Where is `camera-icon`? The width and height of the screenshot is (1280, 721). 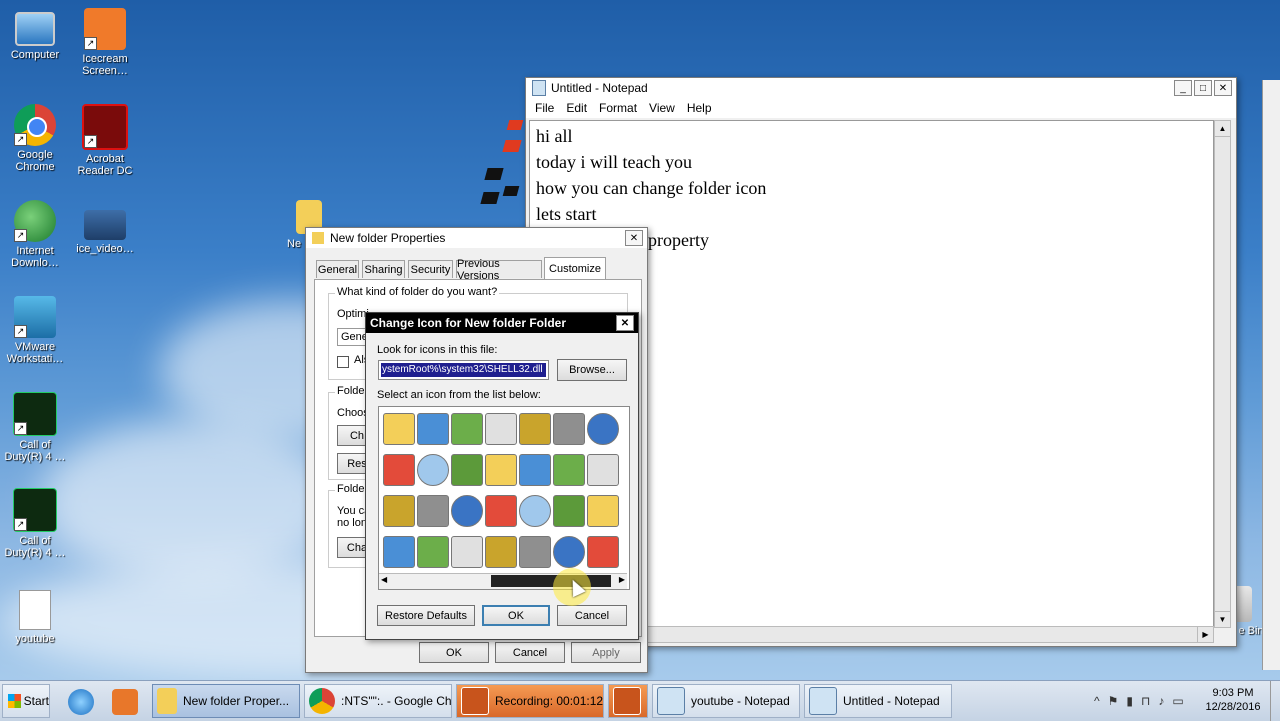 camera-icon is located at coordinates (627, 701).